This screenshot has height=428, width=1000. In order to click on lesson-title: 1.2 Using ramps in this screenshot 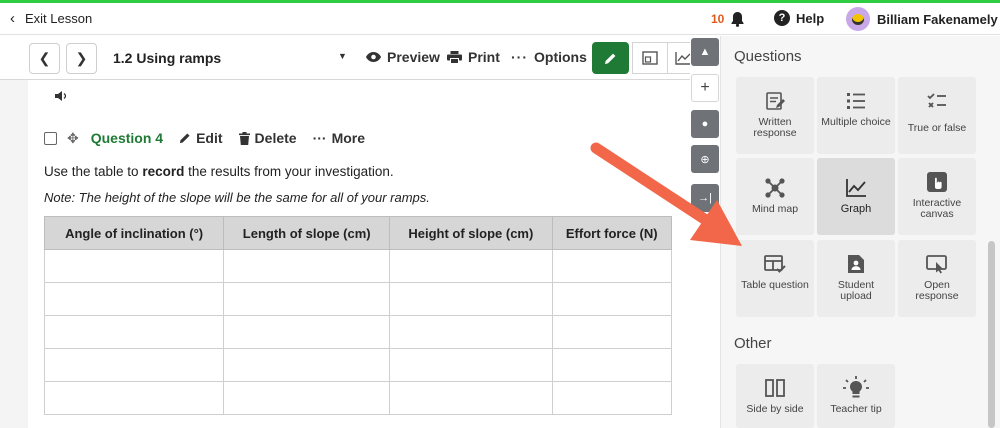, I will do `click(167, 58)`.